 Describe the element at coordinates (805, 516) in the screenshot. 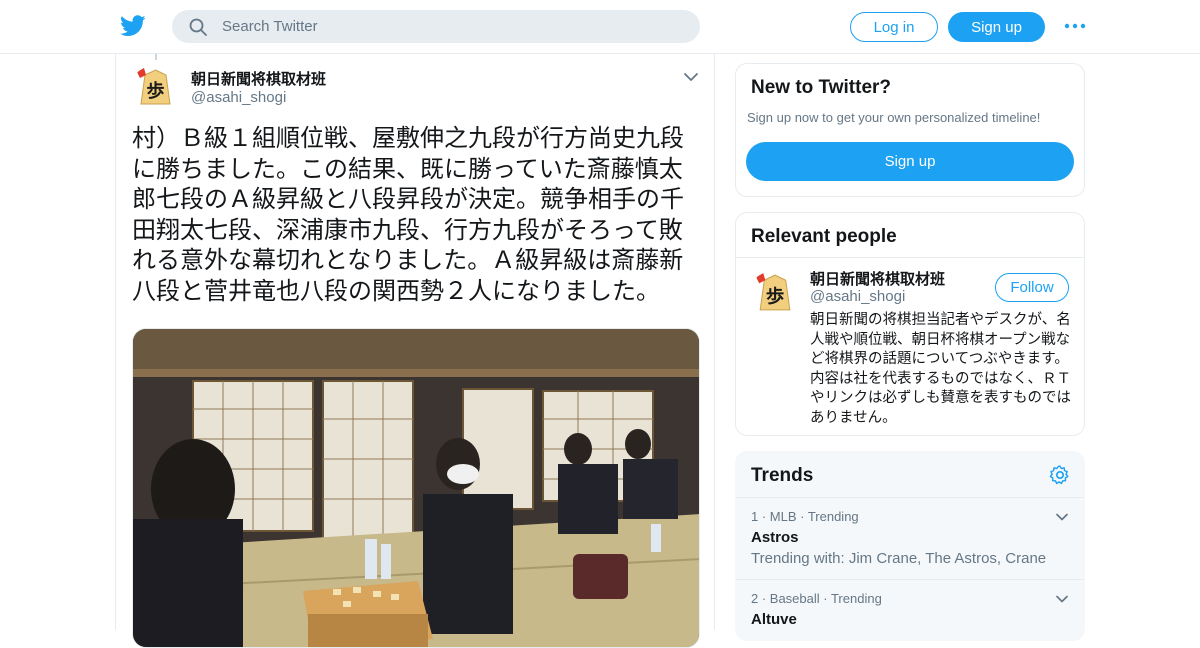

I see `trend-meta: 1 · MLB · Trending` at that location.